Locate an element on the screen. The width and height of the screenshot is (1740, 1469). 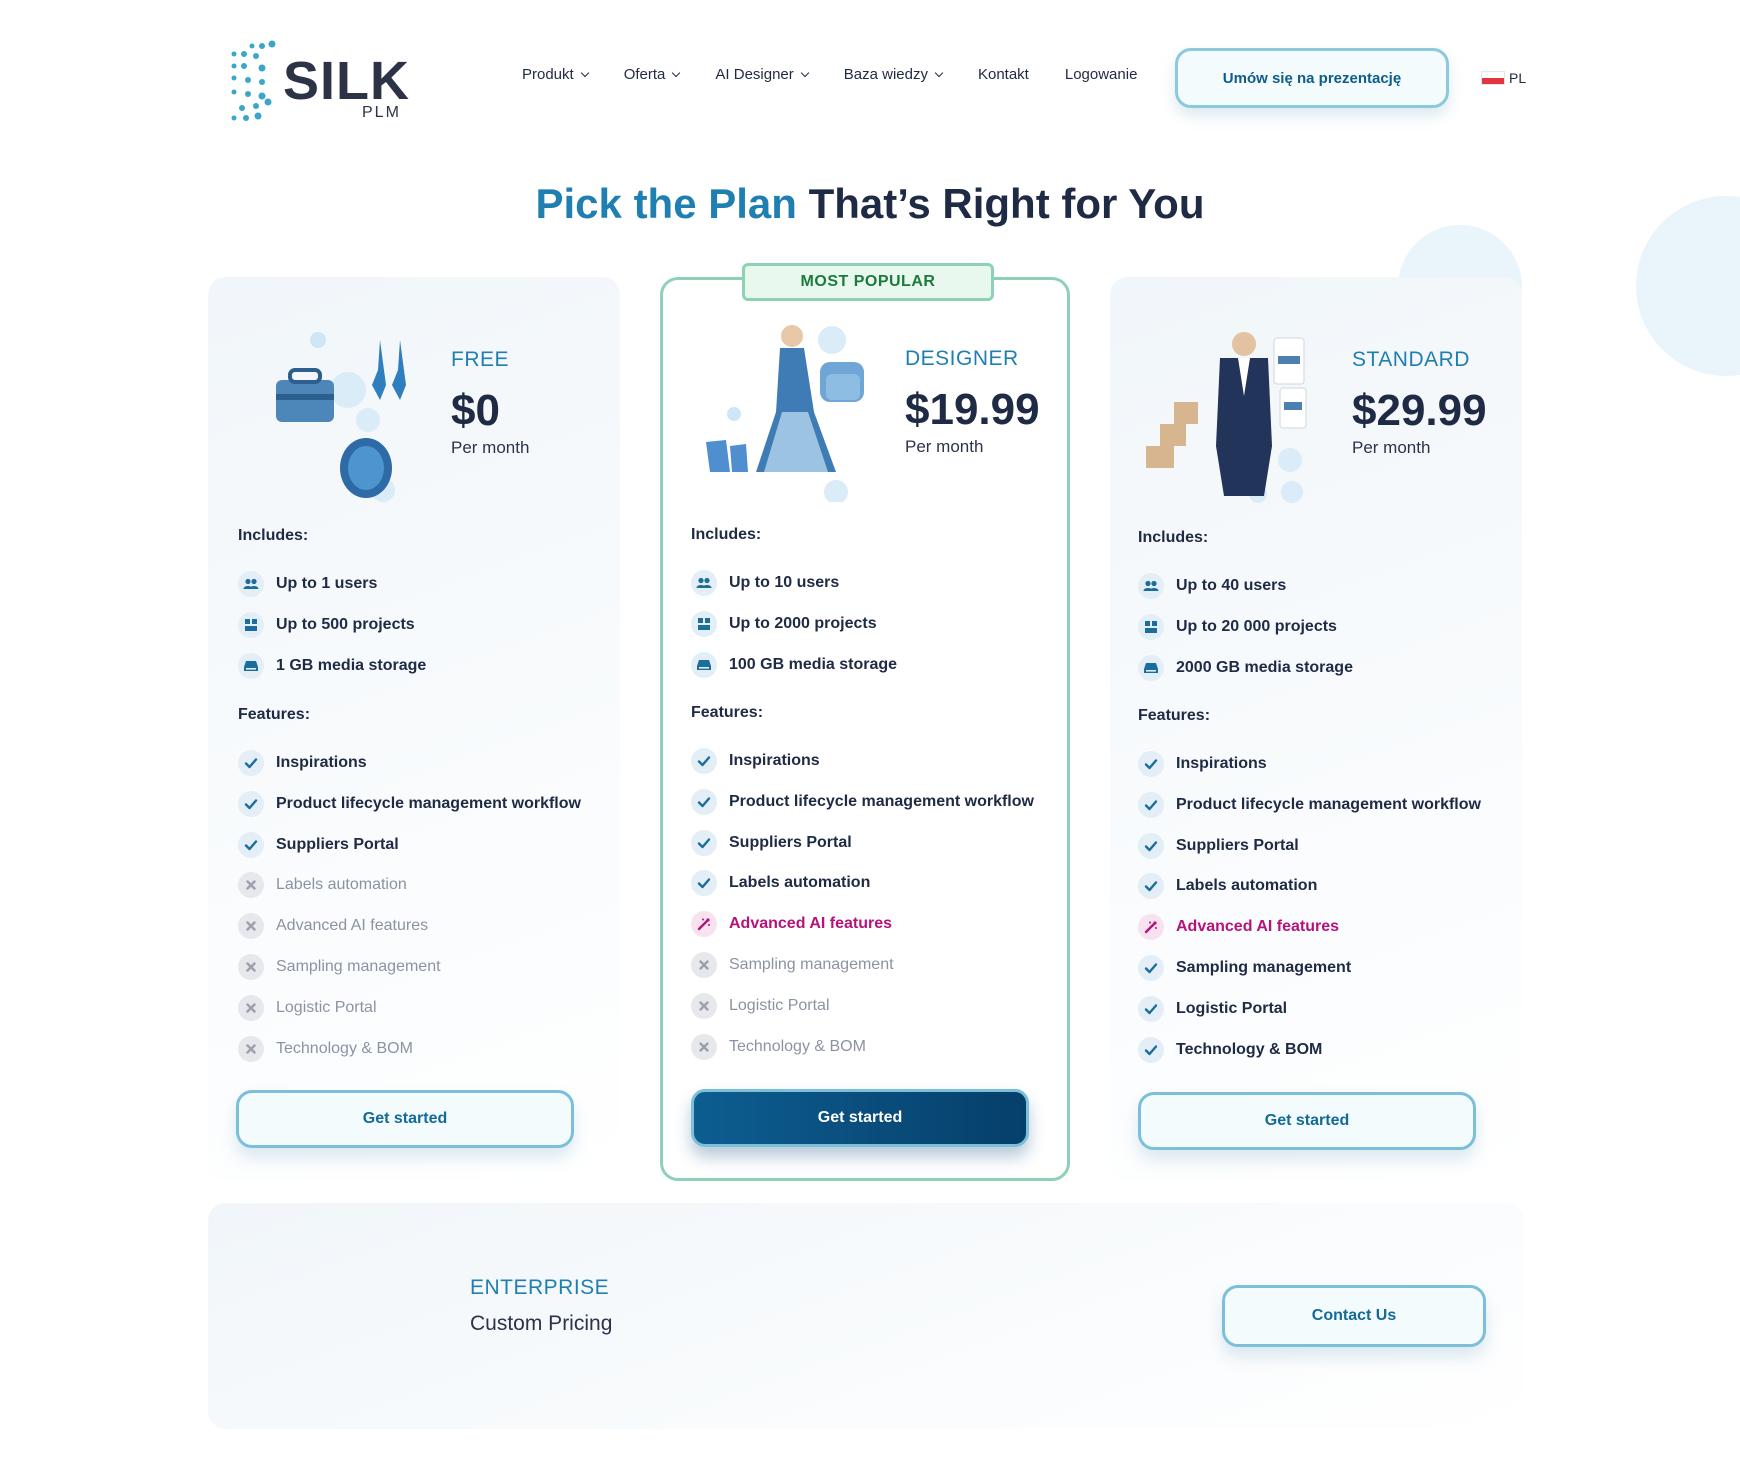
get-started-button-free: Get started is located at coordinates (405, 1119).